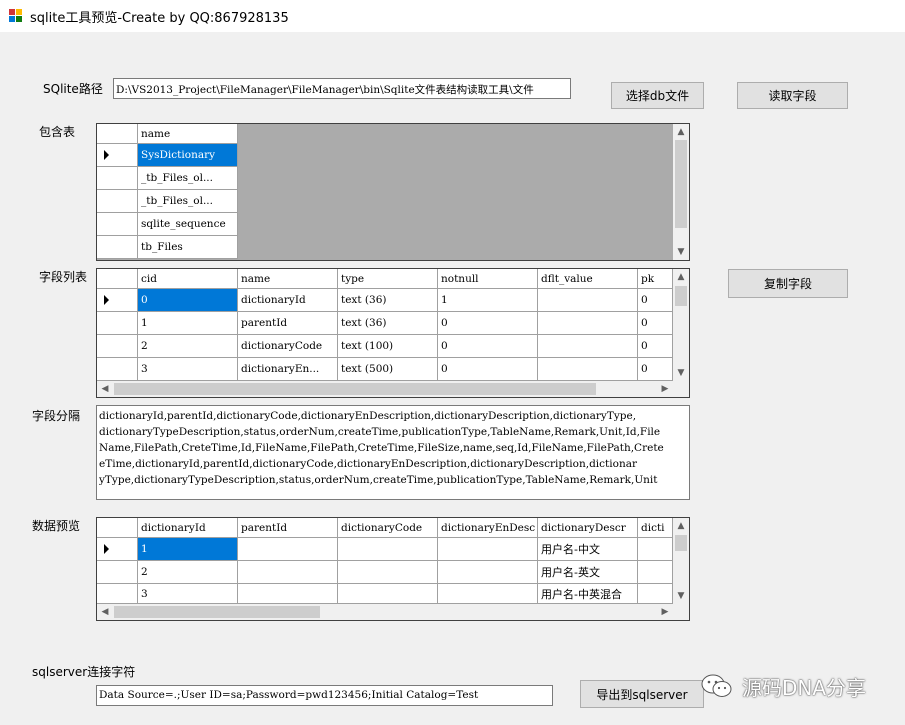 This screenshot has height=725, width=905. What do you see at coordinates (788, 283) in the screenshot?
I see `copy-fields-button: 复制字段` at bounding box center [788, 283].